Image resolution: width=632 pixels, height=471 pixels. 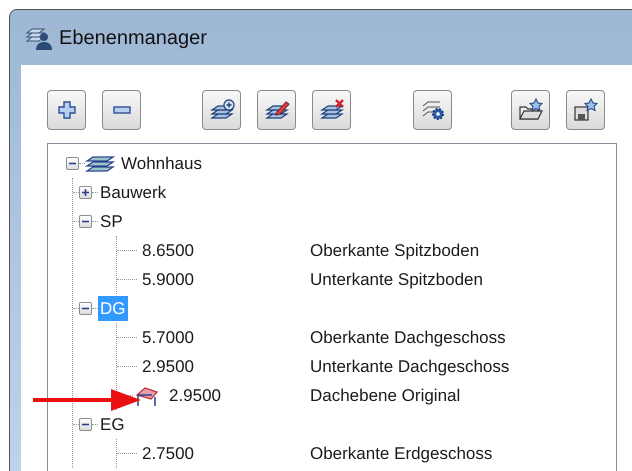 I want to click on level-height: 8.6500, so click(x=168, y=251).